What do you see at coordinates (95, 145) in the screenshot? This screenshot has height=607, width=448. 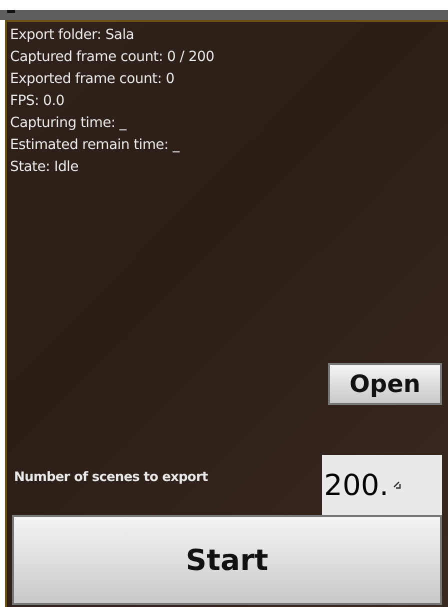 I see `status-line: Estimated remain time: _` at bounding box center [95, 145].